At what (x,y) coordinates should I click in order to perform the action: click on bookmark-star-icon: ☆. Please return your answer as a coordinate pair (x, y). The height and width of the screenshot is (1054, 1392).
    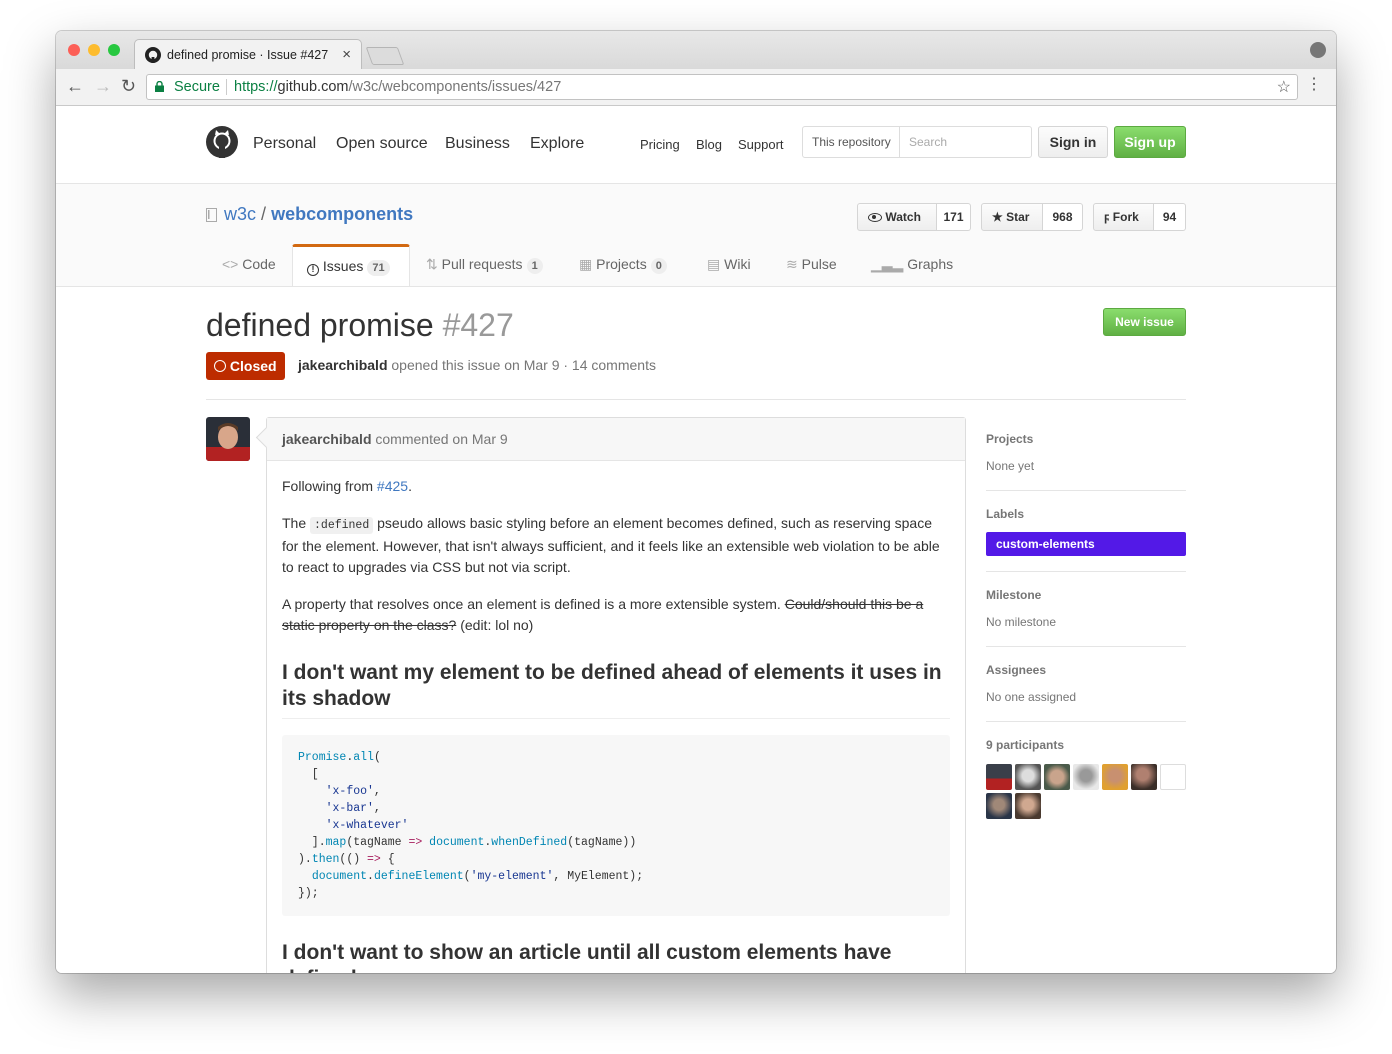
    Looking at the image, I should click on (1284, 87).